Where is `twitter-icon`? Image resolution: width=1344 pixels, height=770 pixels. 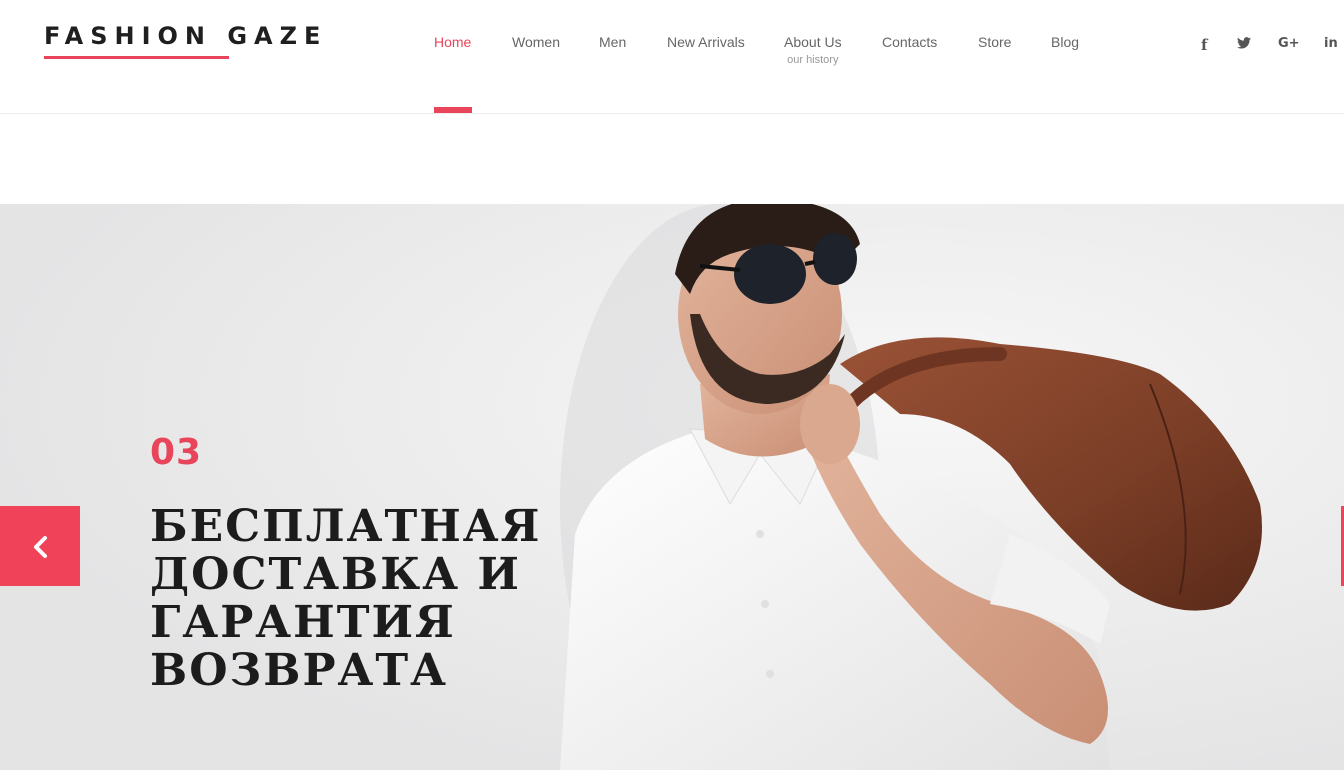 twitter-icon is located at coordinates (1244, 45).